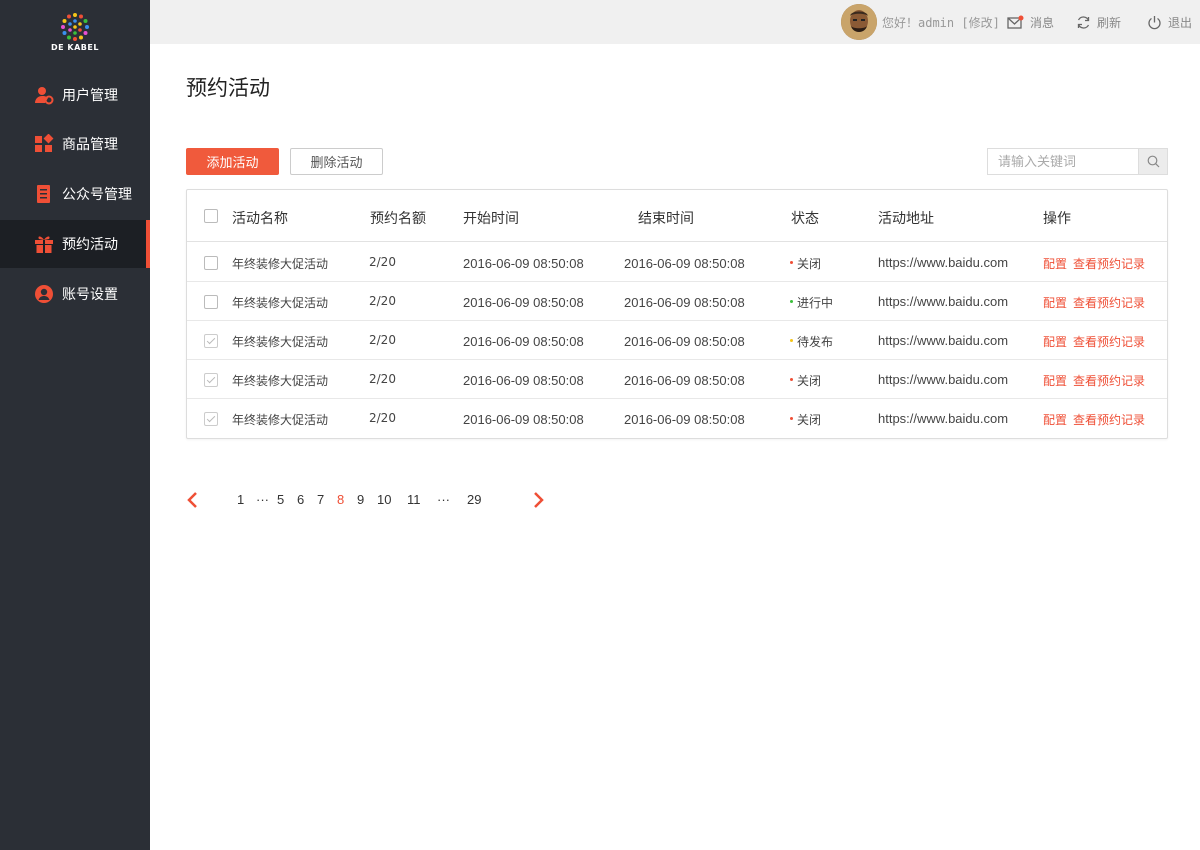 This screenshot has width=1200, height=850. I want to click on sidebar-item-users: 用户管理, so click(75, 95).